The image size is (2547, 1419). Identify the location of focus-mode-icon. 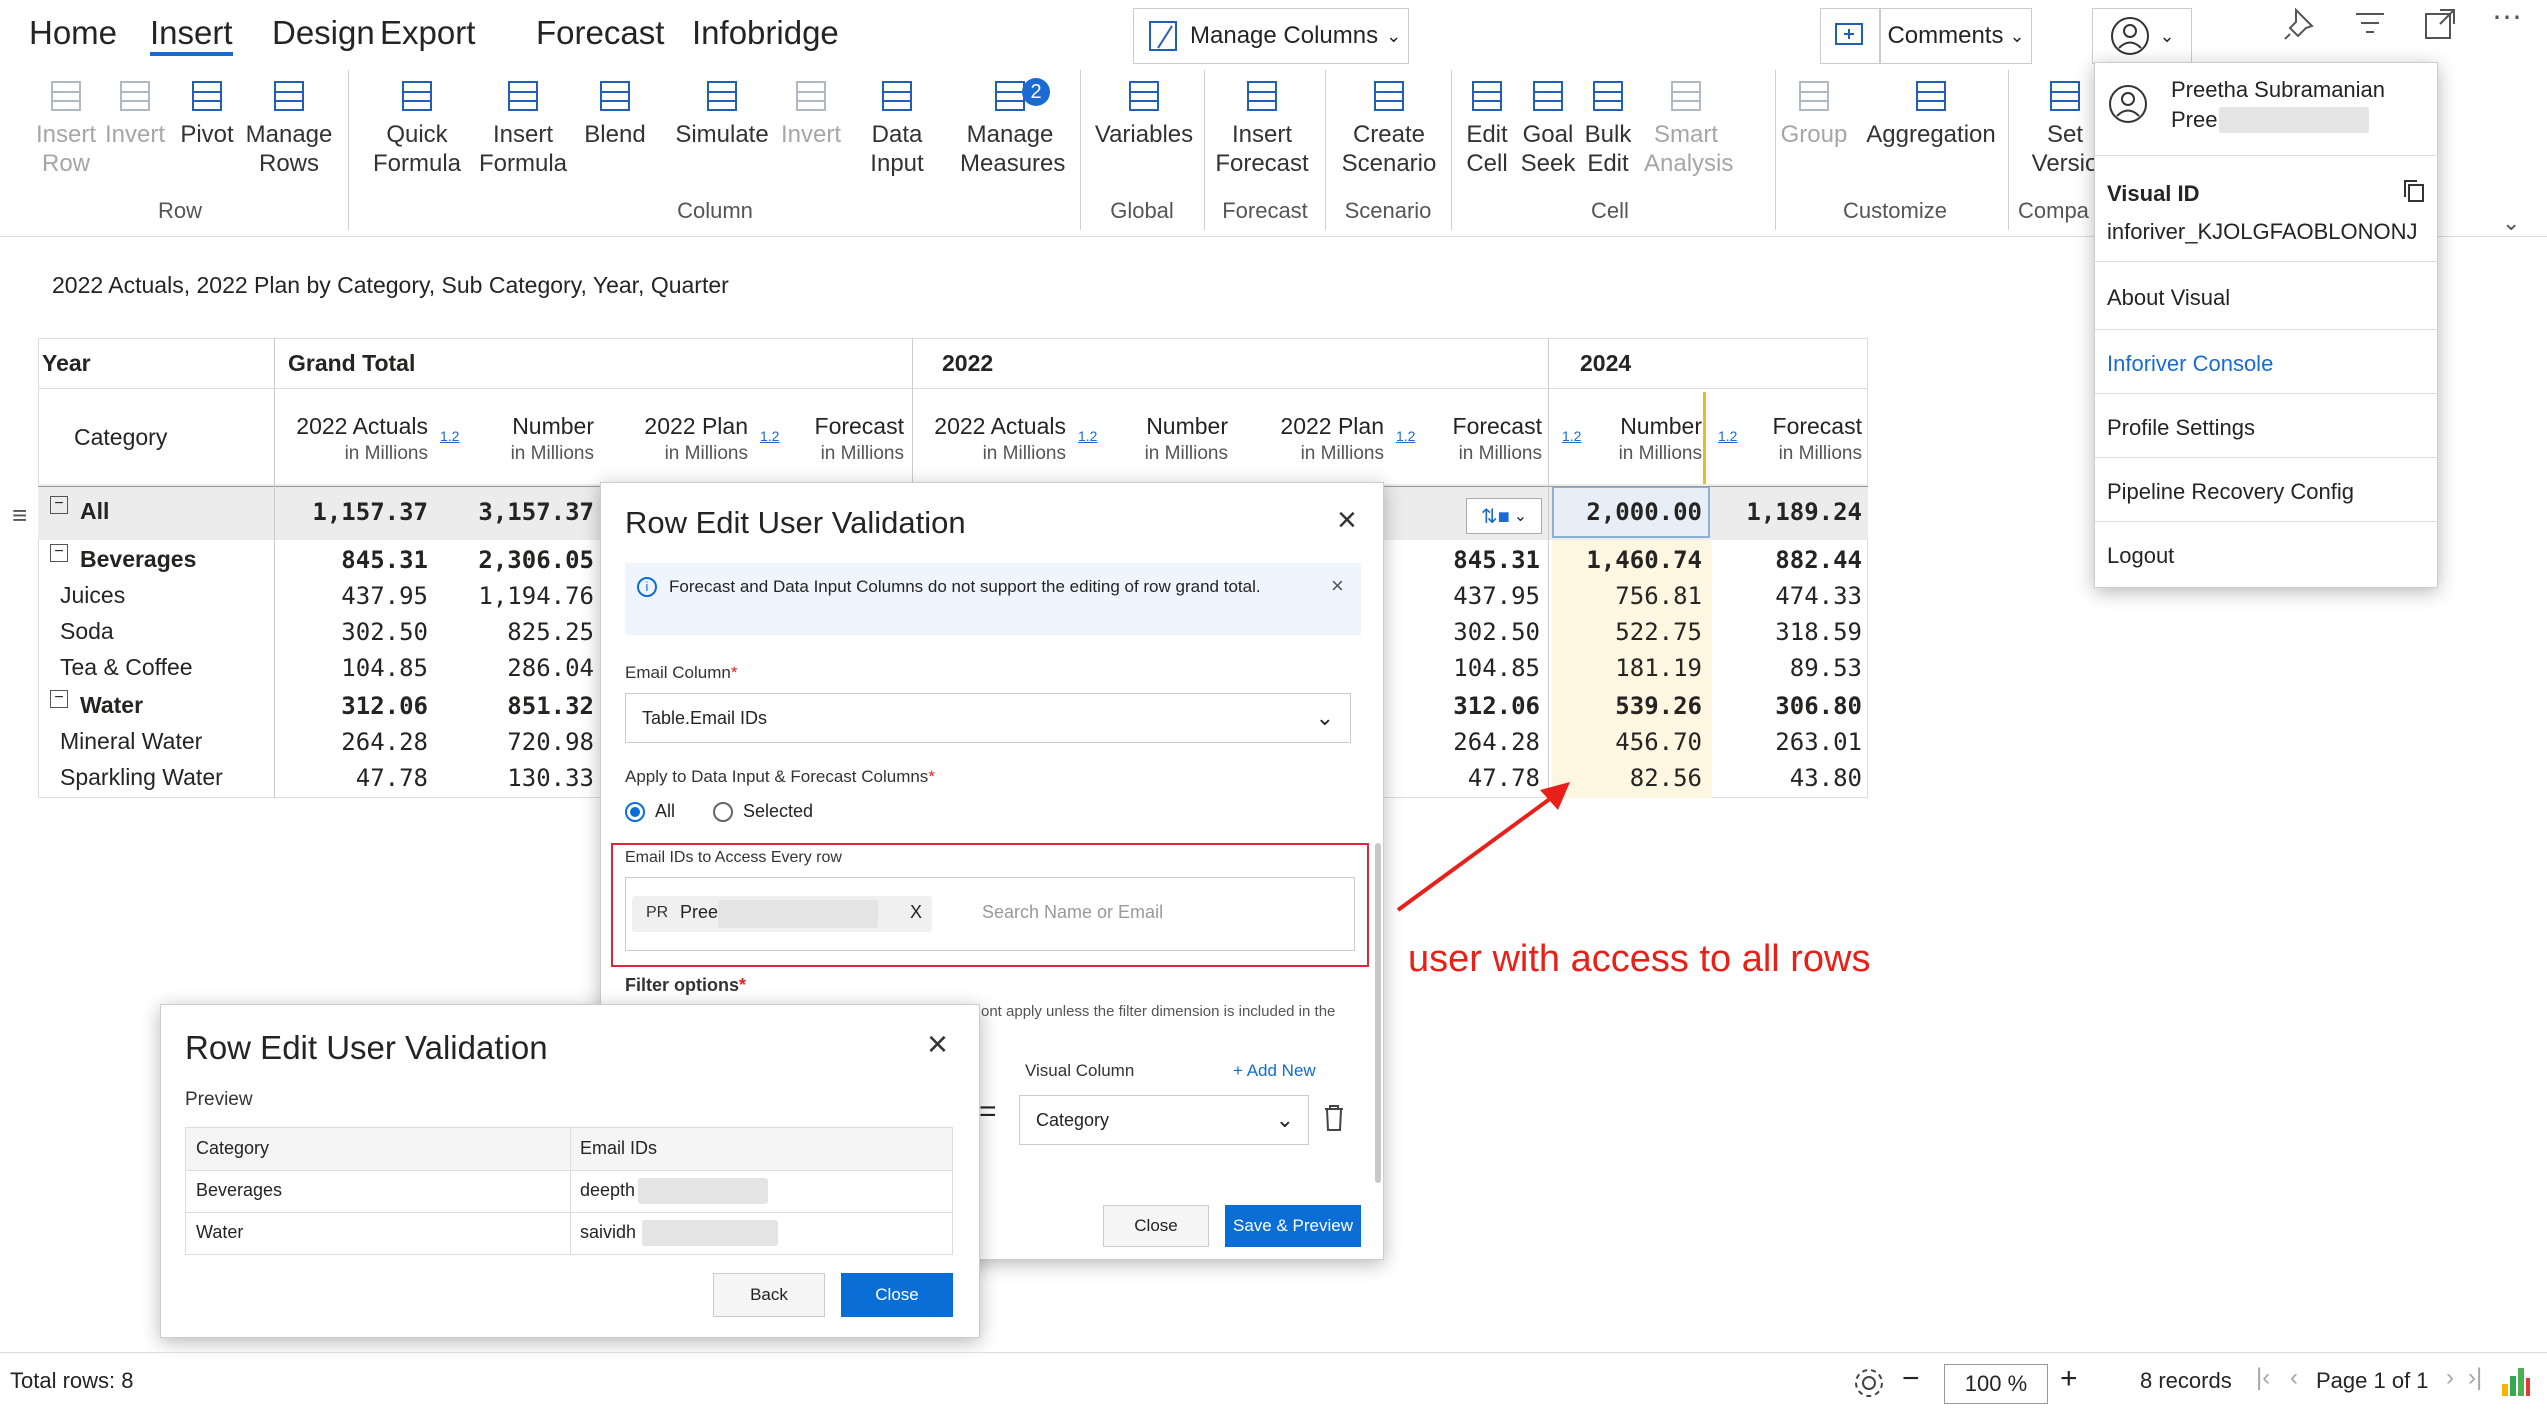
(2440, 24).